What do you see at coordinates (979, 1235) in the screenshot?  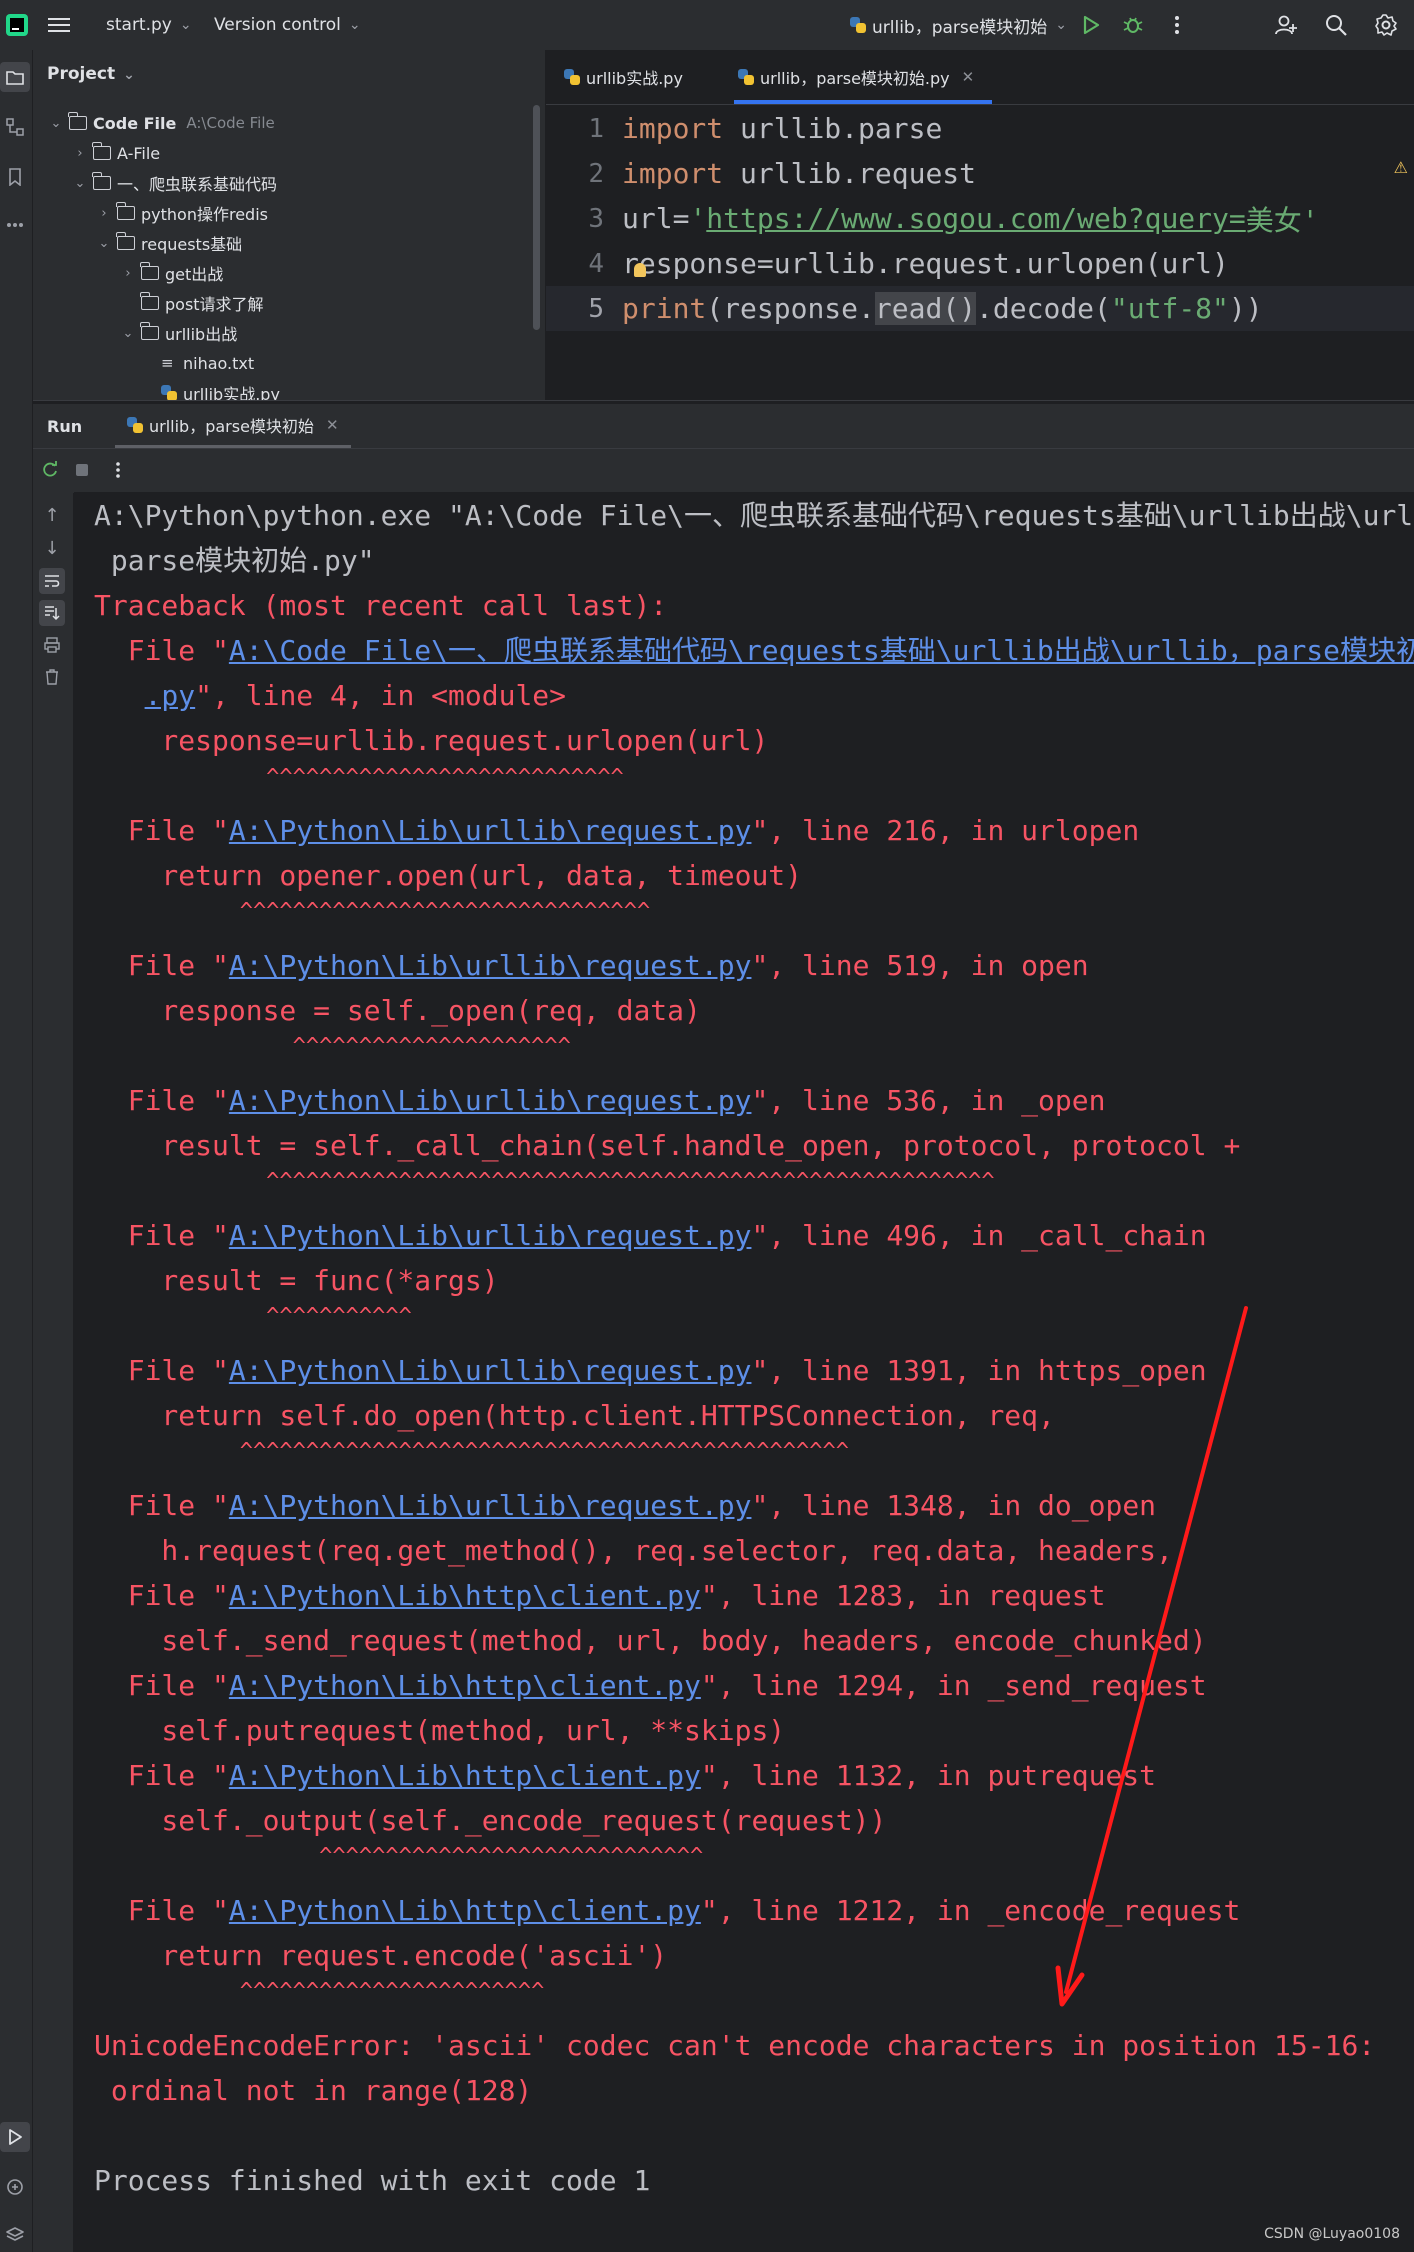 I see `frame-location: ", line 496, in _call_chain` at bounding box center [979, 1235].